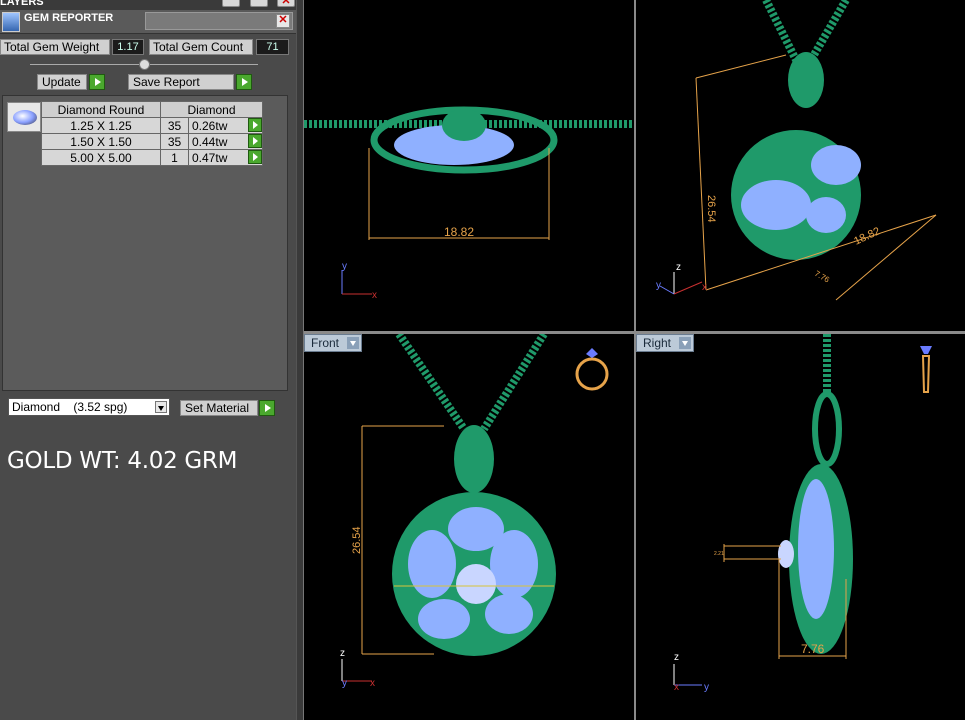 This screenshot has height=720, width=965. I want to click on top-view-render: 18.82 y x, so click(469, 203).